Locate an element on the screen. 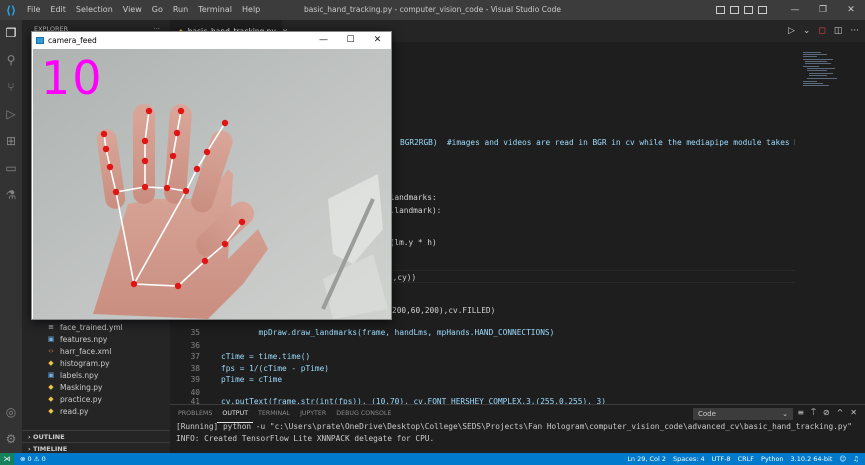 The image size is (865, 465). code-text: t(lm.y * h) is located at coordinates (411, 242).